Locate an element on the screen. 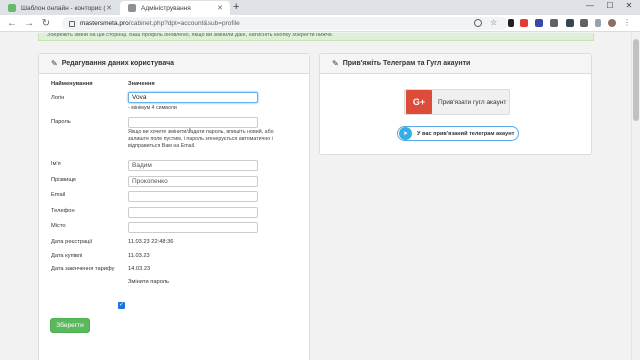 This screenshot has width=640, height=360. tariff-end-label: Дата закінчення тарифу is located at coordinates (83, 269).